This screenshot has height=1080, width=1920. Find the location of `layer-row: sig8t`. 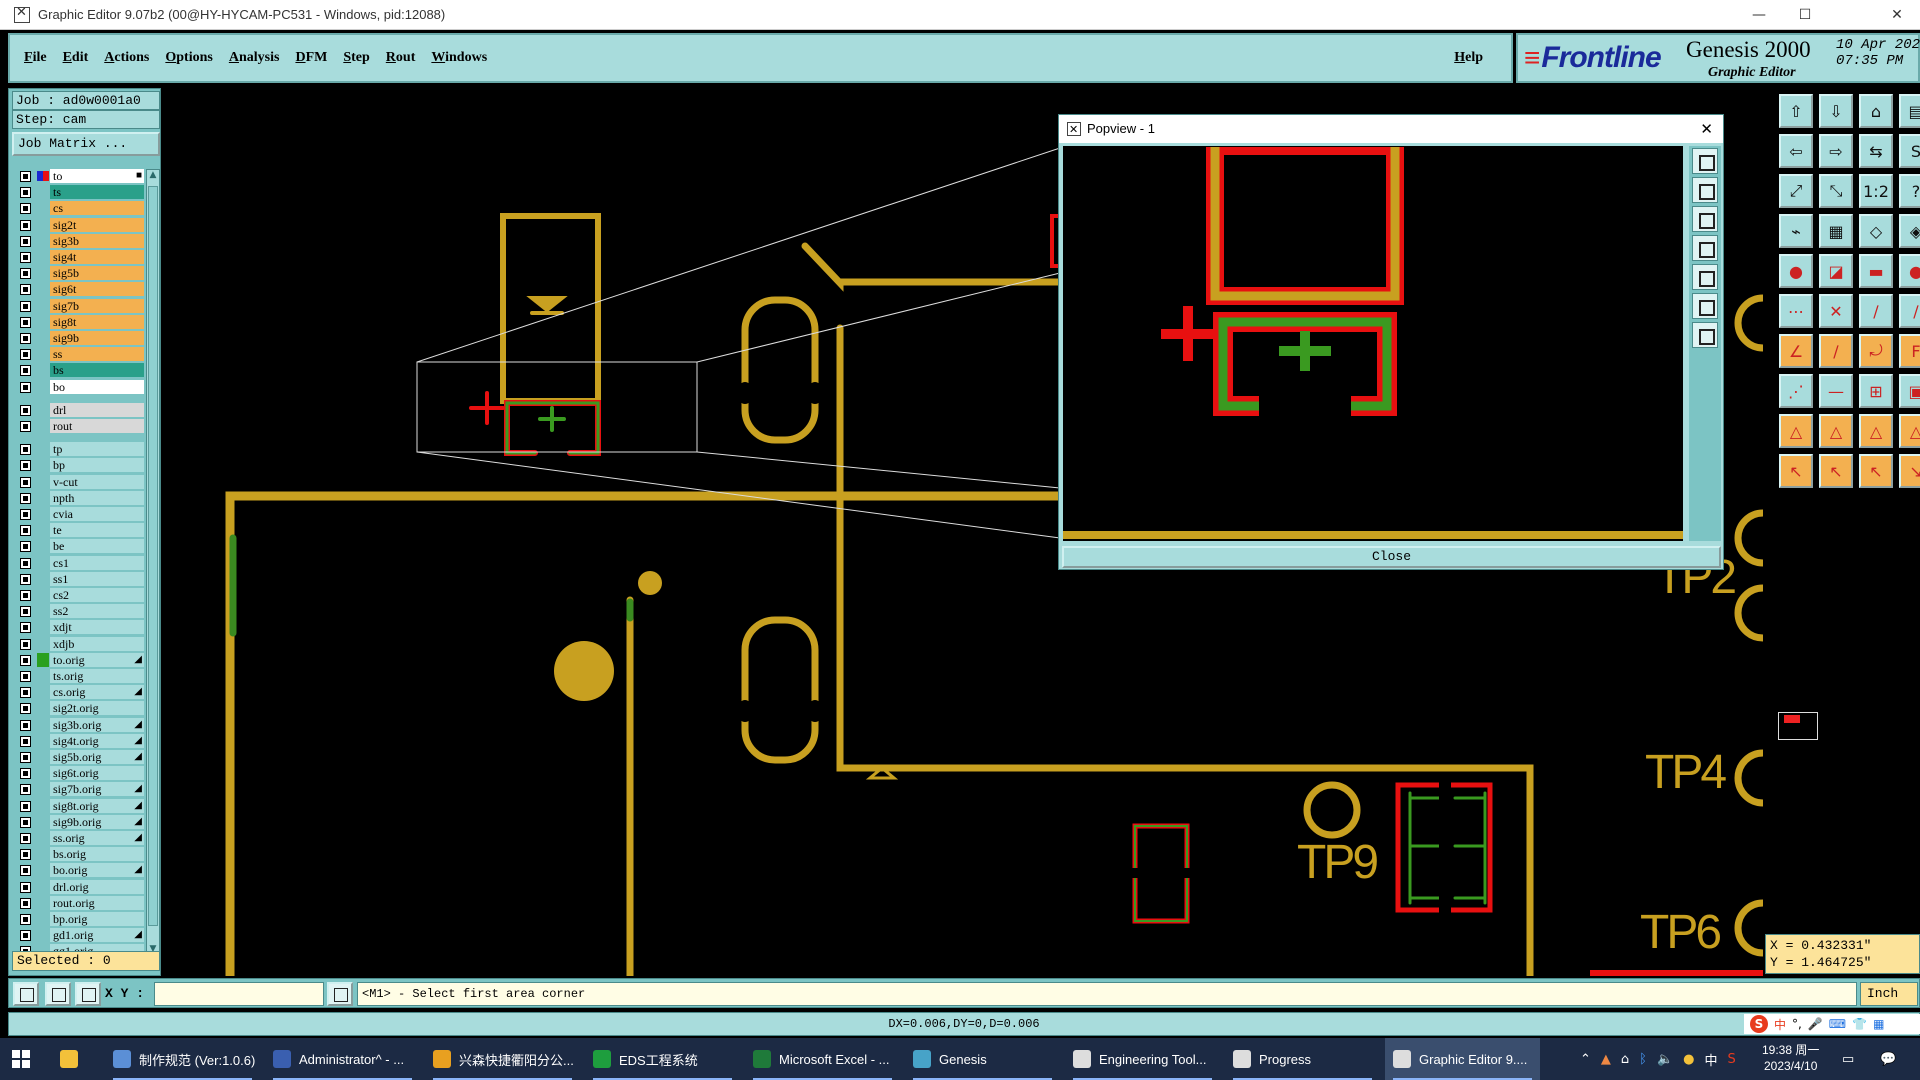

layer-row: sig8t is located at coordinates (78, 321).